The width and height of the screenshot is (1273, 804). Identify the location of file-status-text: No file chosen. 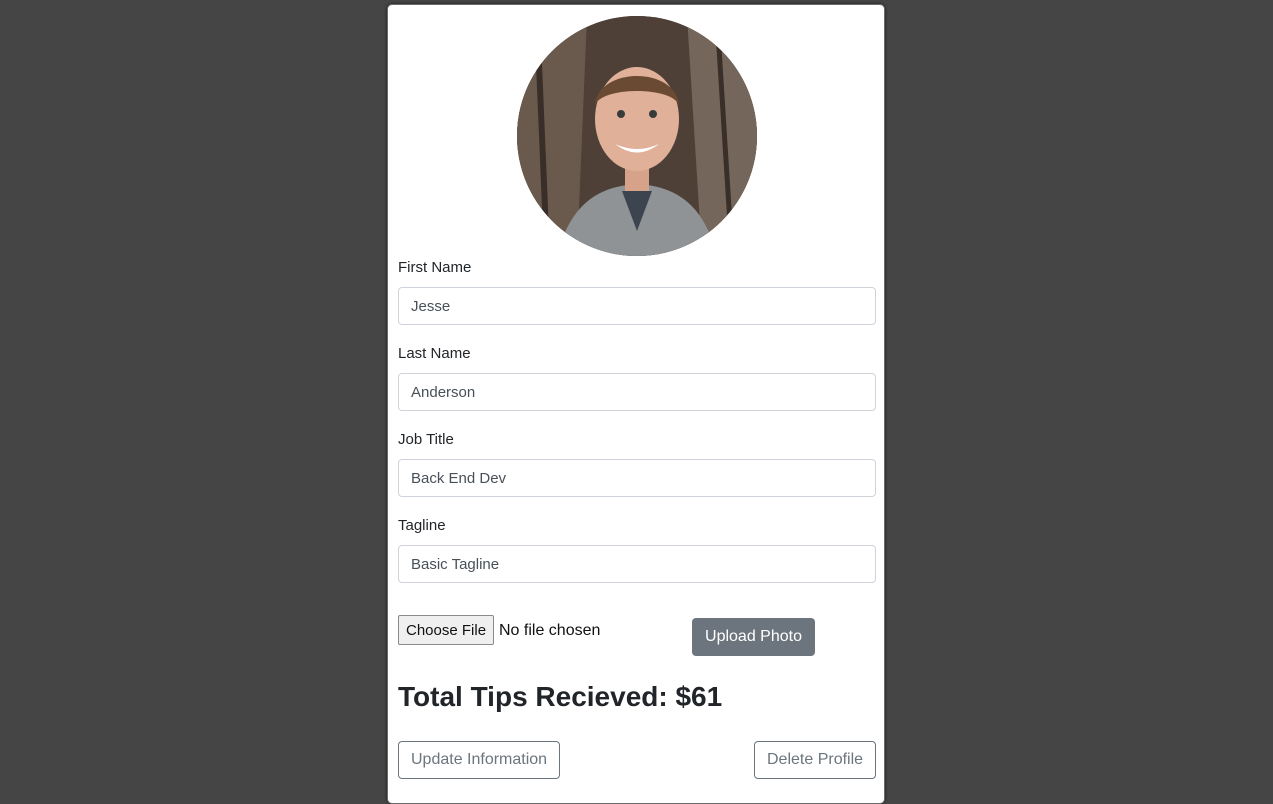
(550, 630).